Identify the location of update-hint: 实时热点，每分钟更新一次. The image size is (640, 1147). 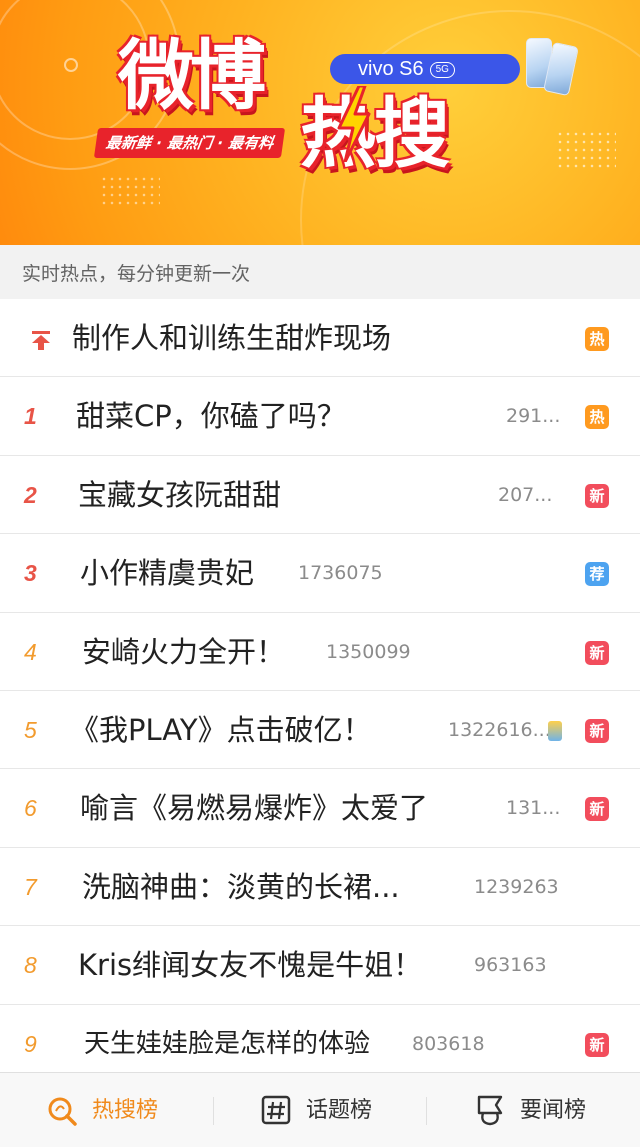
(320, 272).